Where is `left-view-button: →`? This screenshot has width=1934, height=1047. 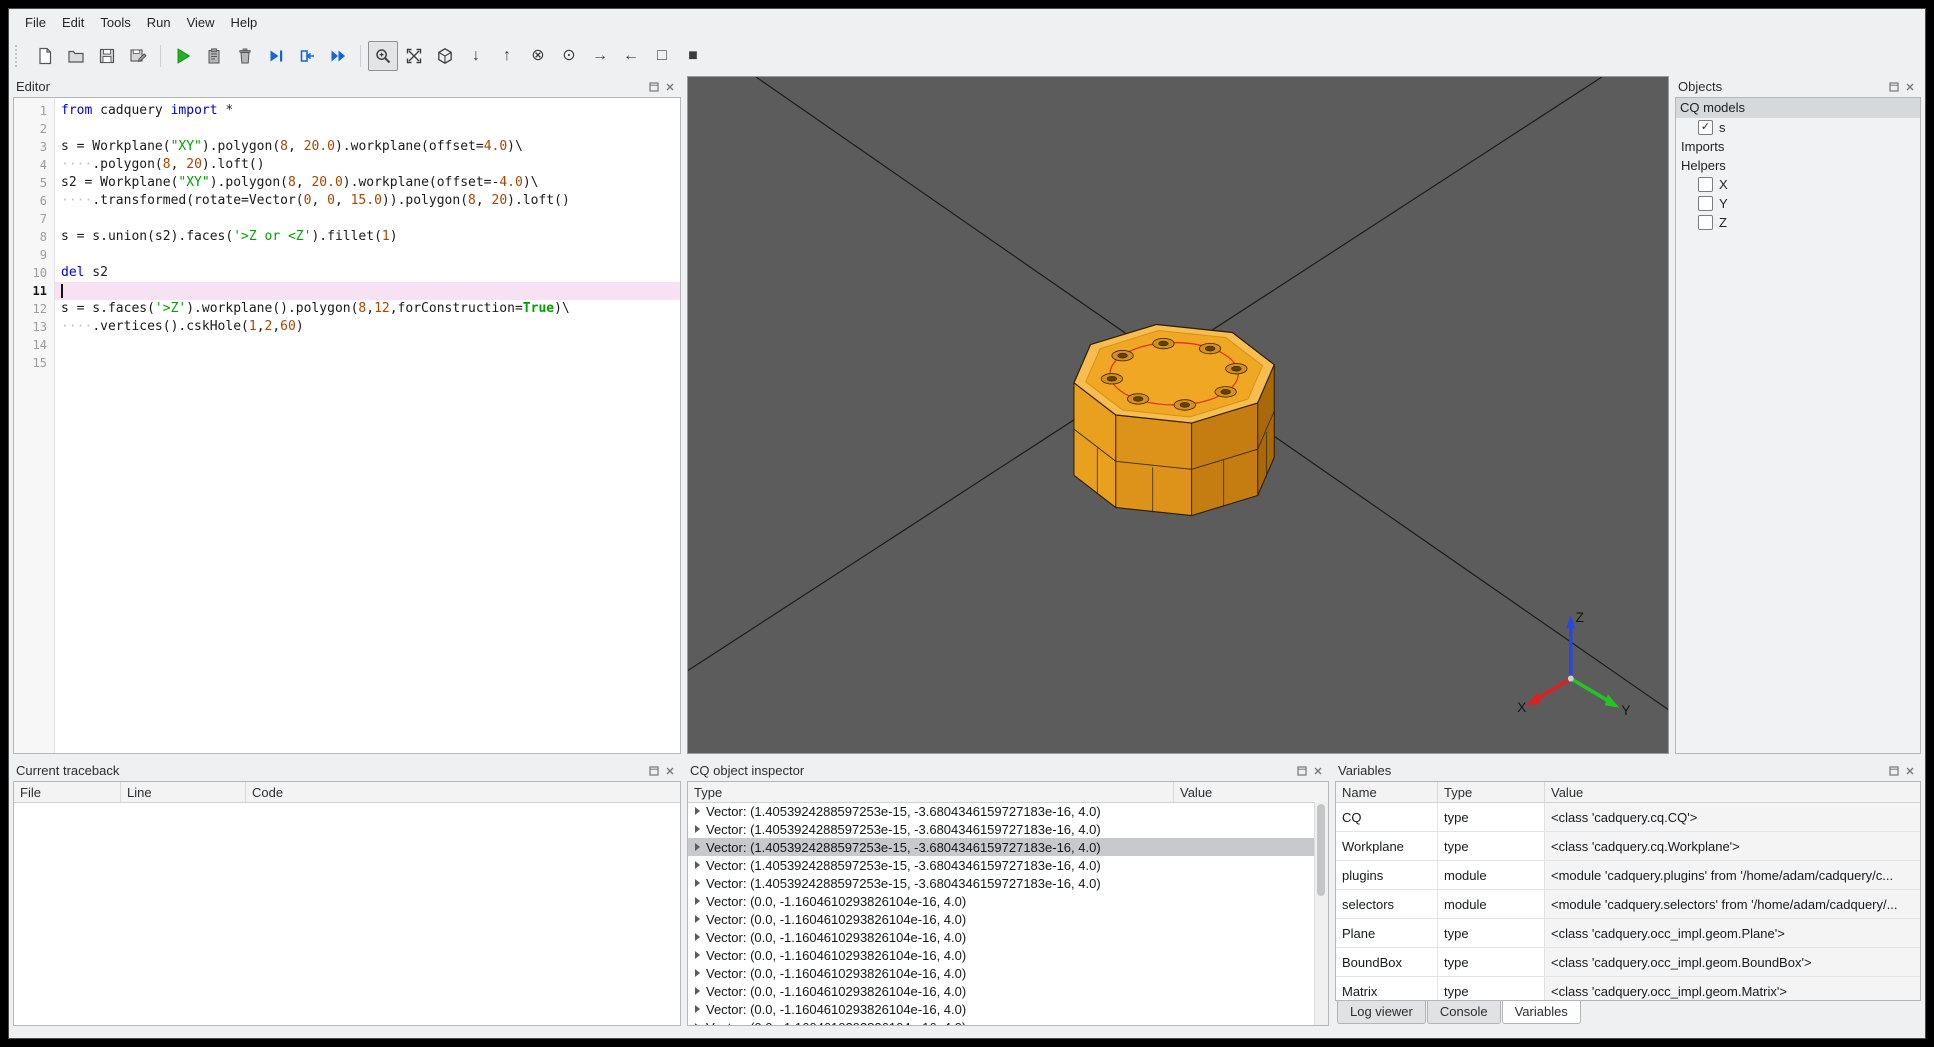 left-view-button: → is located at coordinates (600, 56).